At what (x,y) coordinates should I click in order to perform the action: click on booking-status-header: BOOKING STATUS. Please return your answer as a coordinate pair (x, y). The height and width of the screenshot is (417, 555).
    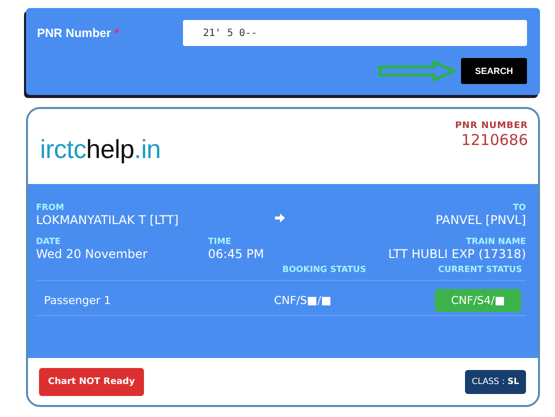
    Looking at the image, I should click on (324, 270).